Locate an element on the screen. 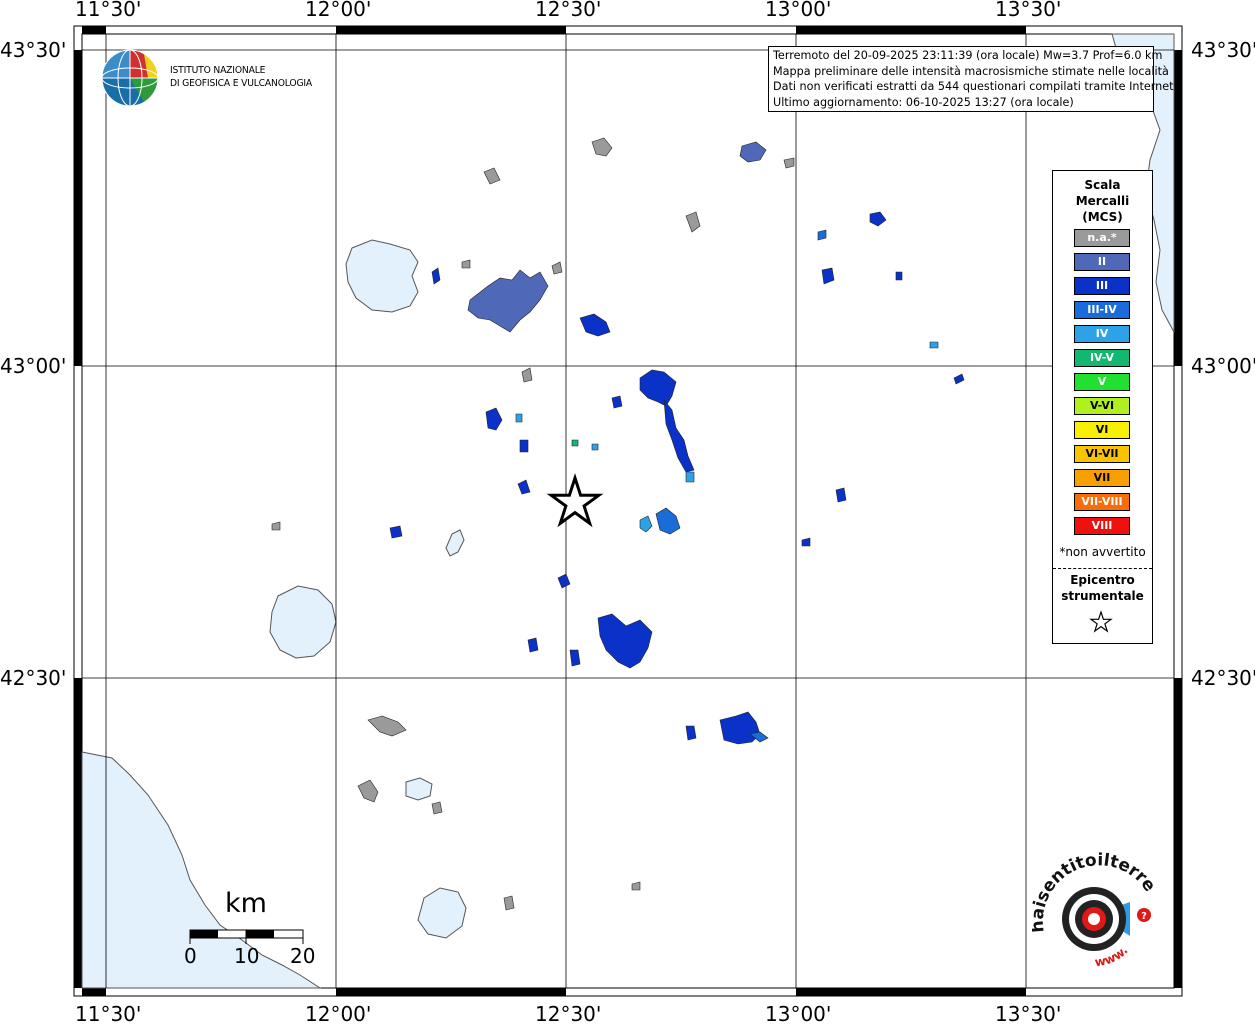  scale-tick-label: 10 is located at coordinates (247, 956).